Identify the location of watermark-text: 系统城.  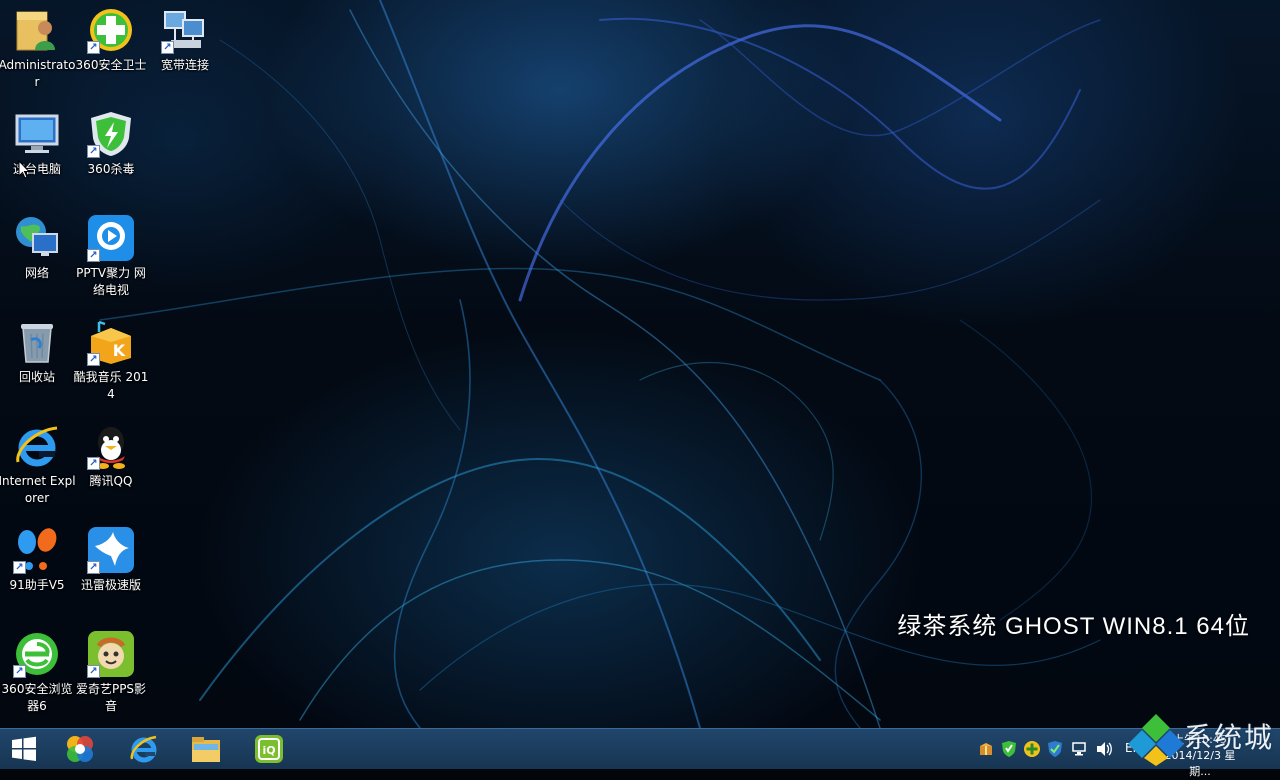
(1229, 737).